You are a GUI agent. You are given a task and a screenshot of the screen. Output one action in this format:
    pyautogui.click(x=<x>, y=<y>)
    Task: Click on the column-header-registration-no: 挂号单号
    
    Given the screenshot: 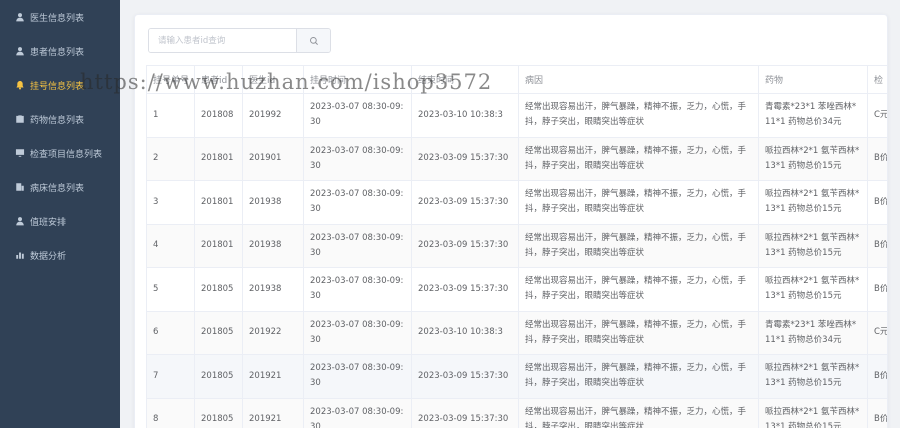 What is the action you would take?
    pyautogui.click(x=170, y=79)
    